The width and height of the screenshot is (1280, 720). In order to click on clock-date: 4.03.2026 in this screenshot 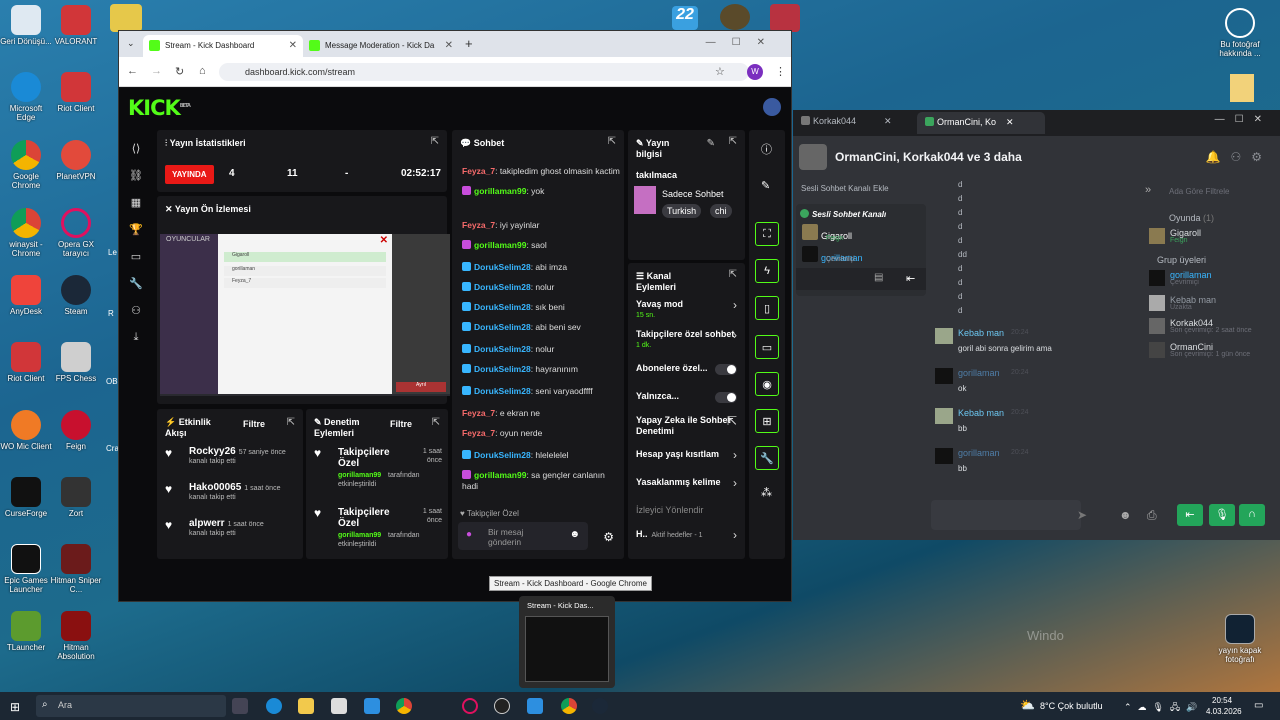, I will do `click(1224, 711)`.